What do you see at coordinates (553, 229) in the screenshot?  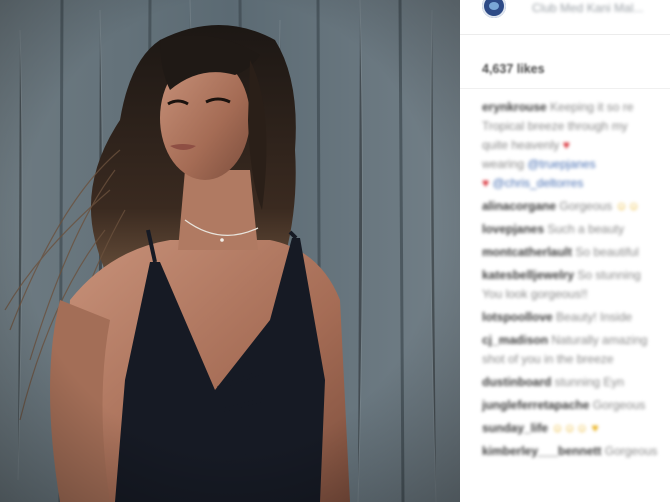 I see `list-item: lovepjanes Such a beauty` at bounding box center [553, 229].